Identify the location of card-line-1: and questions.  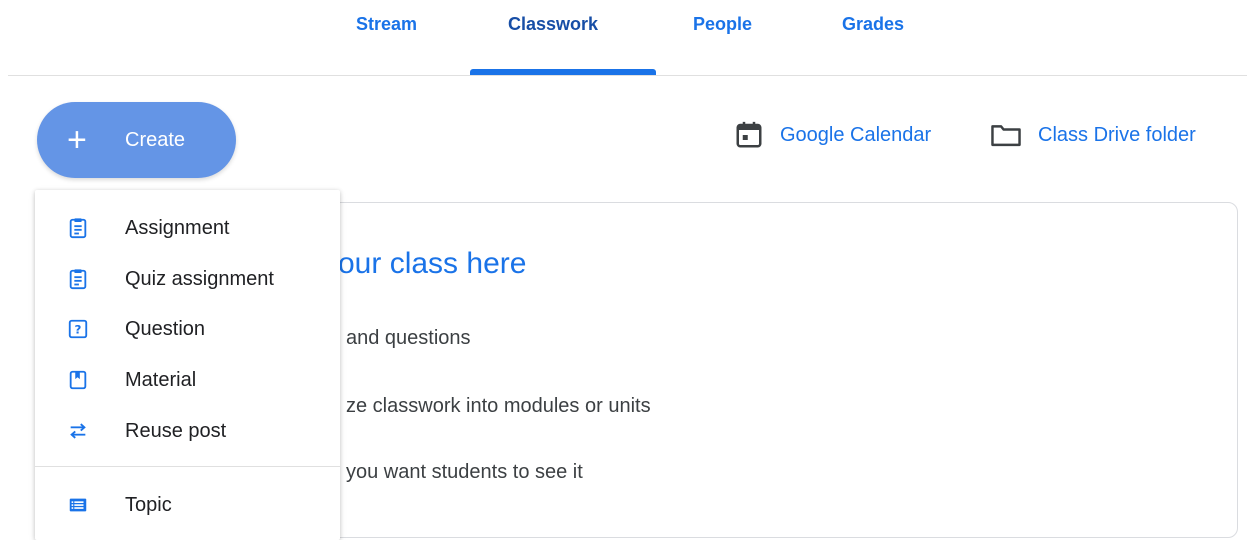
(408, 338).